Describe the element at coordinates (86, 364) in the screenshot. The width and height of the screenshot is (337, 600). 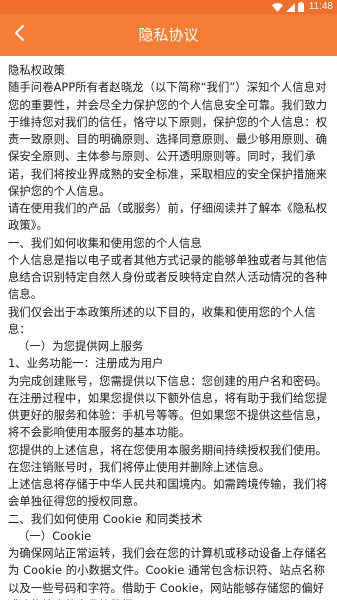
I see `policy-item-title: 1、业务功能一：注册成为用户` at that location.